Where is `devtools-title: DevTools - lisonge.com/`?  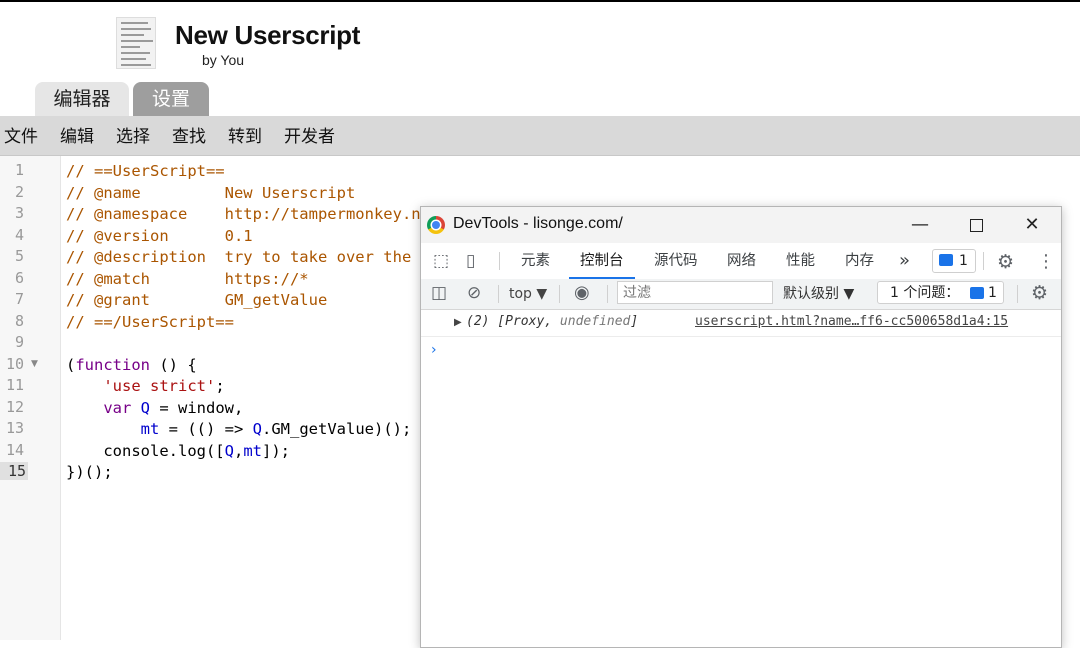
devtools-title: DevTools - lisonge.com/ is located at coordinates (538, 223).